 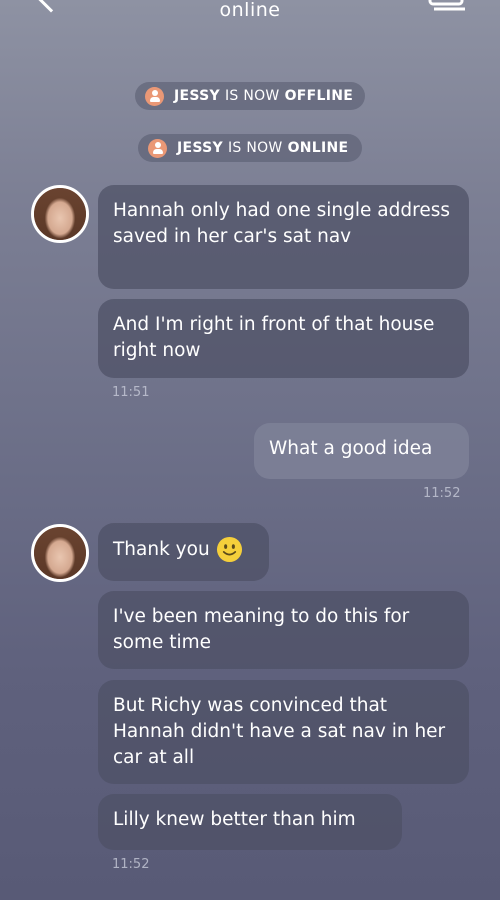 What do you see at coordinates (161, 549) in the screenshot?
I see `message-text: Thank you` at bounding box center [161, 549].